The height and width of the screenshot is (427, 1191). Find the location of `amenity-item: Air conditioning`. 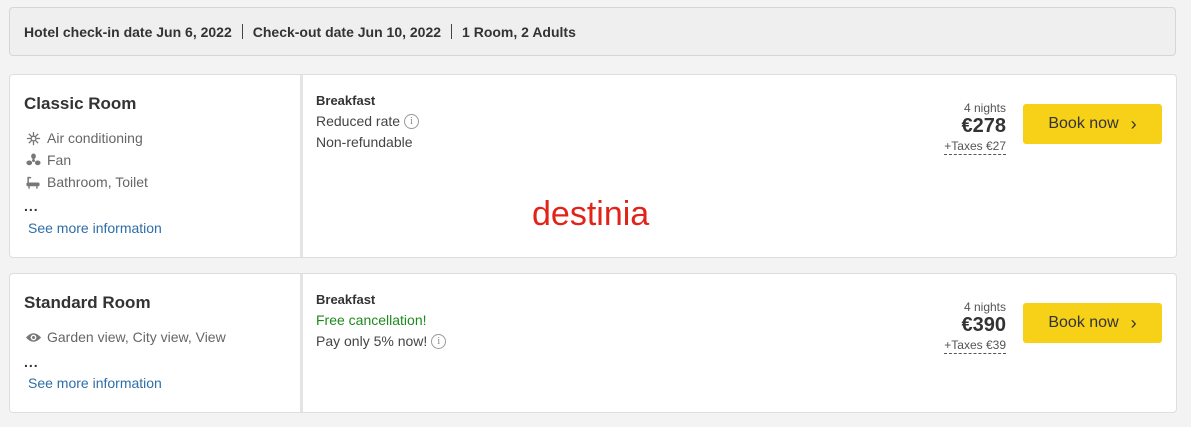

amenity-item: Air conditioning is located at coordinates (83, 138).